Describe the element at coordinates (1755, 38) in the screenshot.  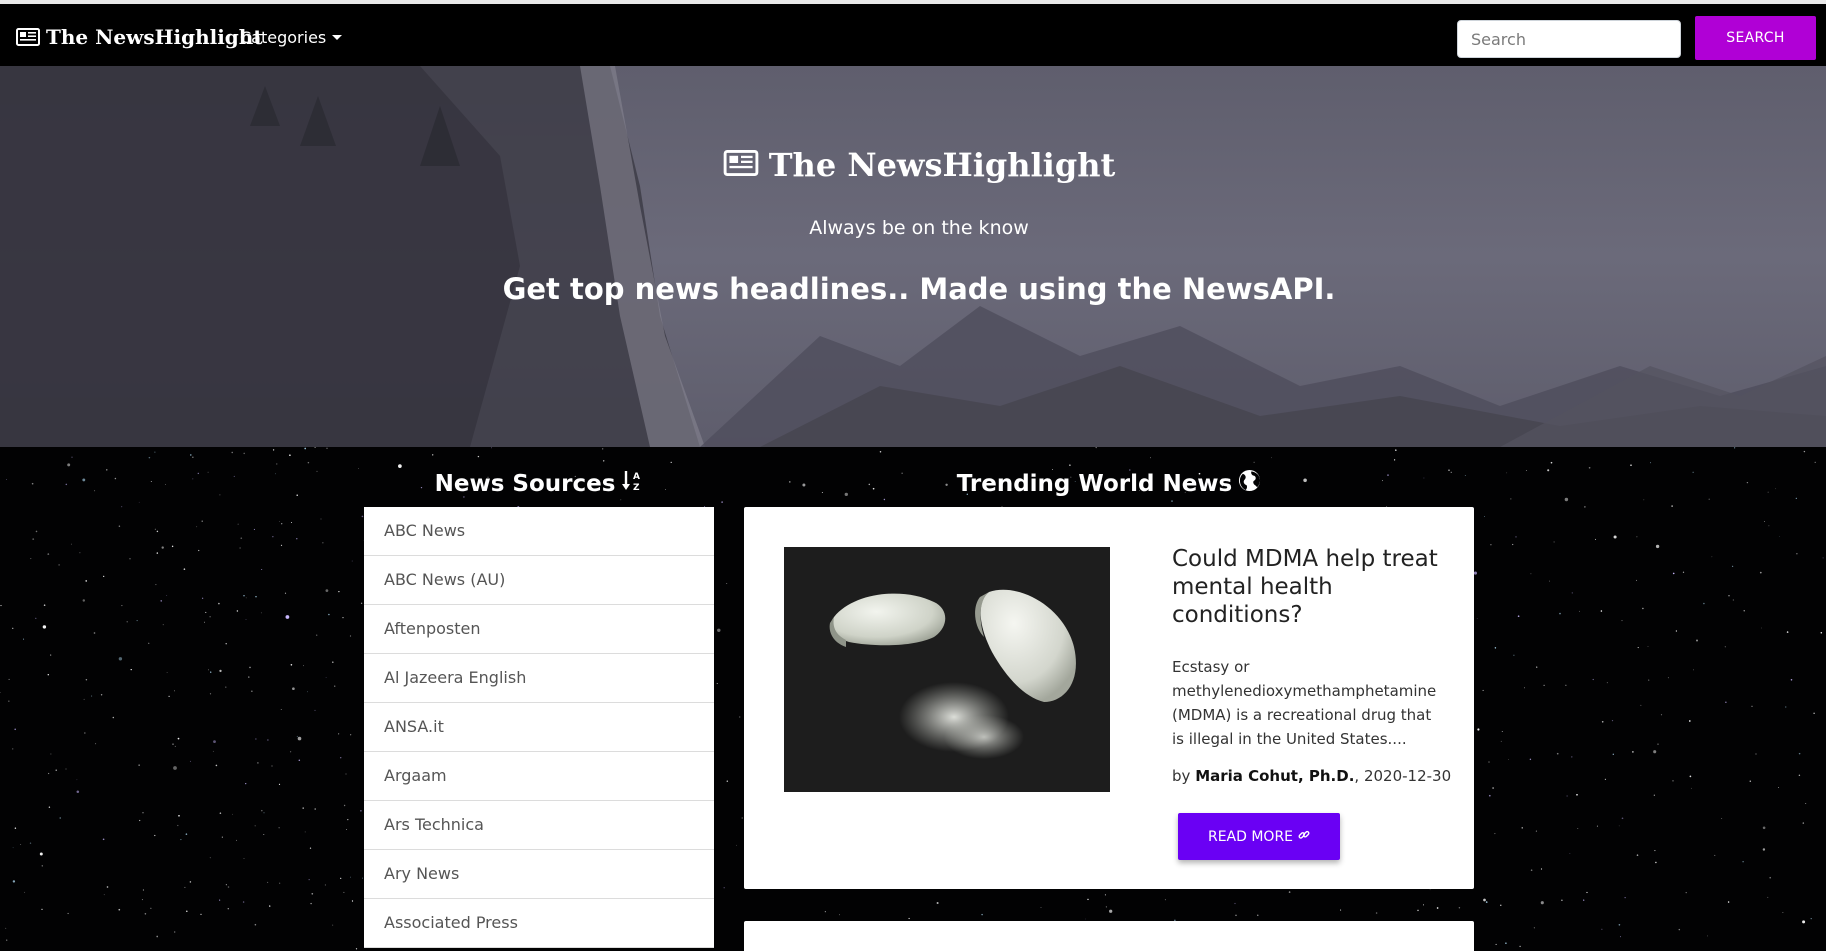
I see `search-button: SEARCH` at that location.